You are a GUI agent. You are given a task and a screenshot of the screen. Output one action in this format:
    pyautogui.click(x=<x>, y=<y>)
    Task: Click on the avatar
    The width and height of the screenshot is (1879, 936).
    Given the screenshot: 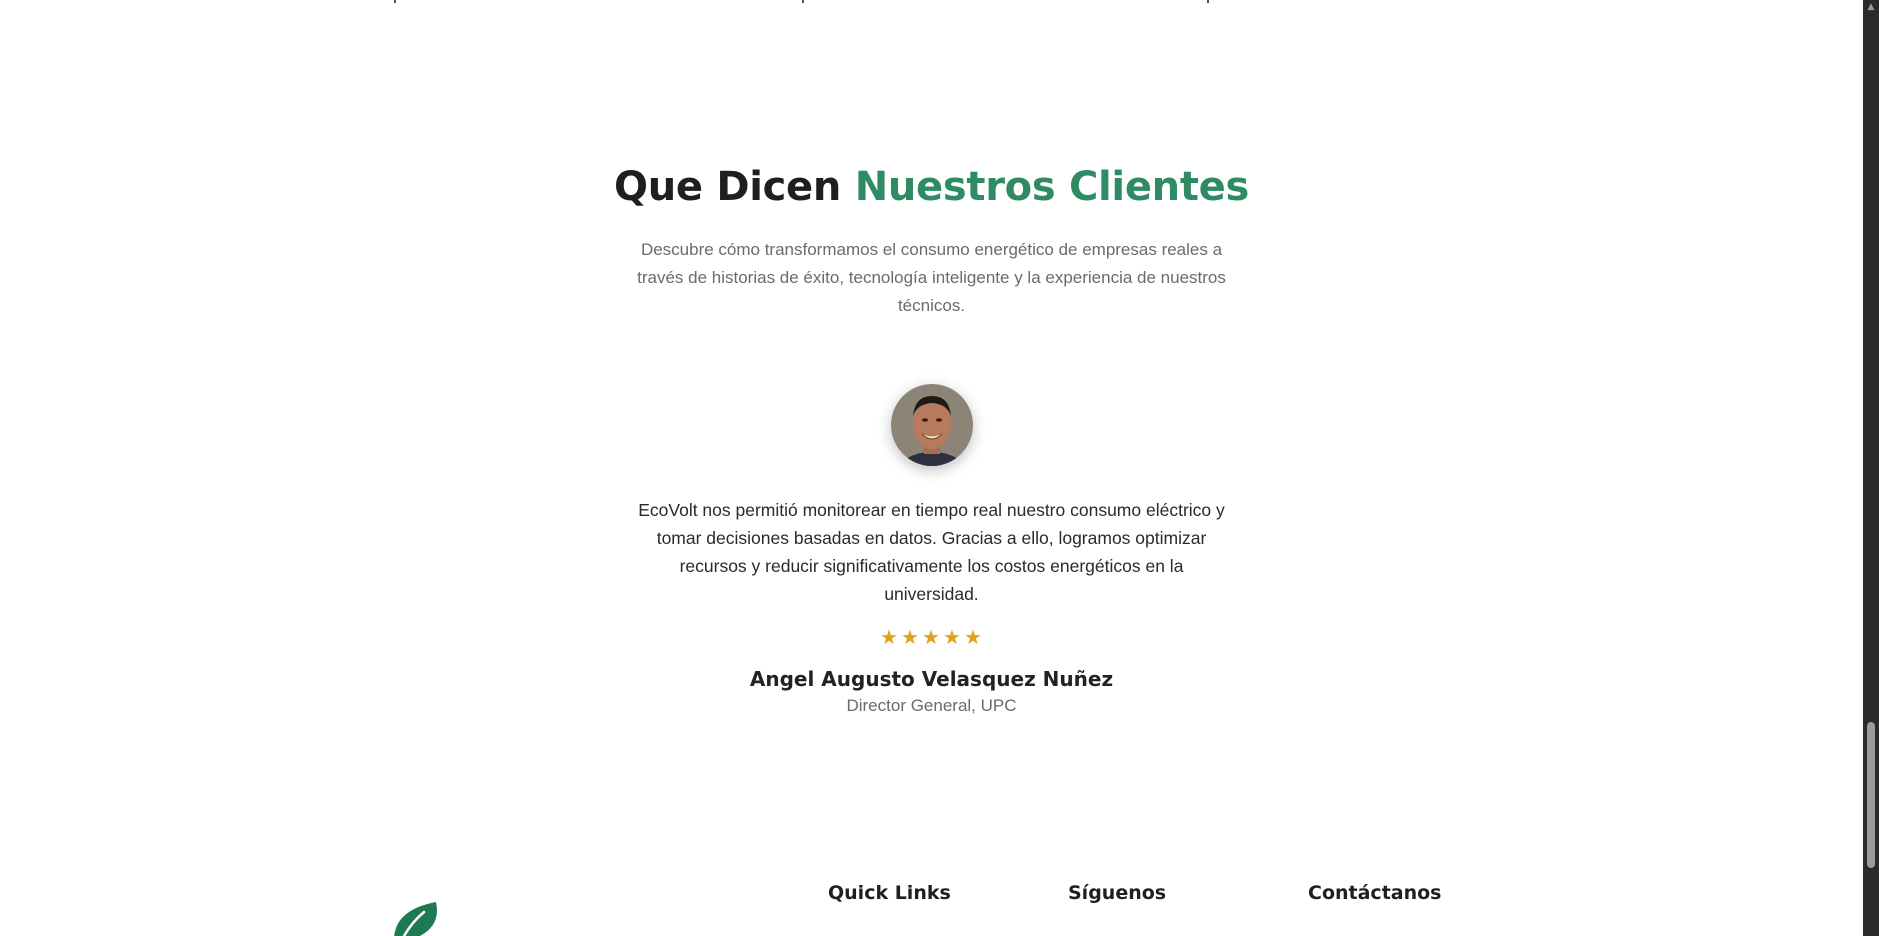 What is the action you would take?
    pyautogui.click(x=932, y=425)
    